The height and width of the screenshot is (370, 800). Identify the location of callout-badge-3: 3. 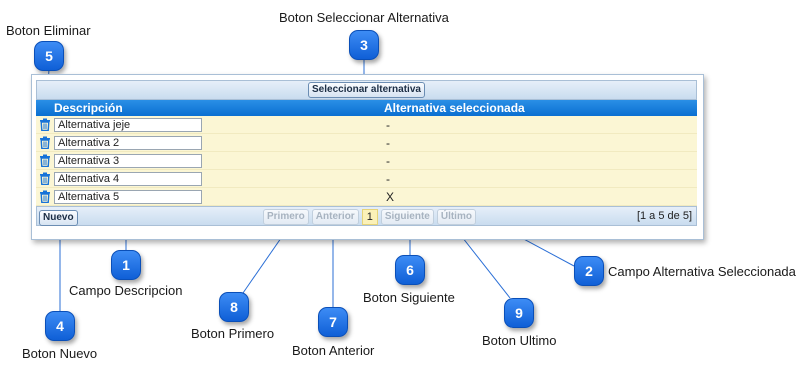
(364, 45).